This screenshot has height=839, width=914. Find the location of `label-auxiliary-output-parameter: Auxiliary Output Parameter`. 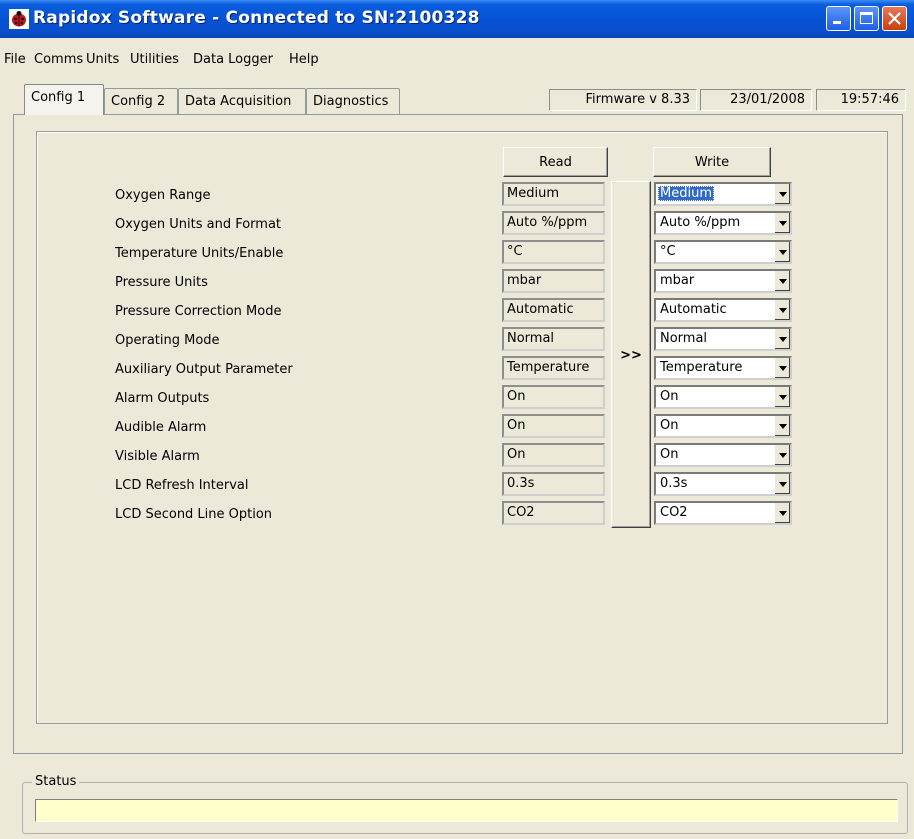

label-auxiliary-output-parameter: Auxiliary Output Parameter is located at coordinates (204, 369).